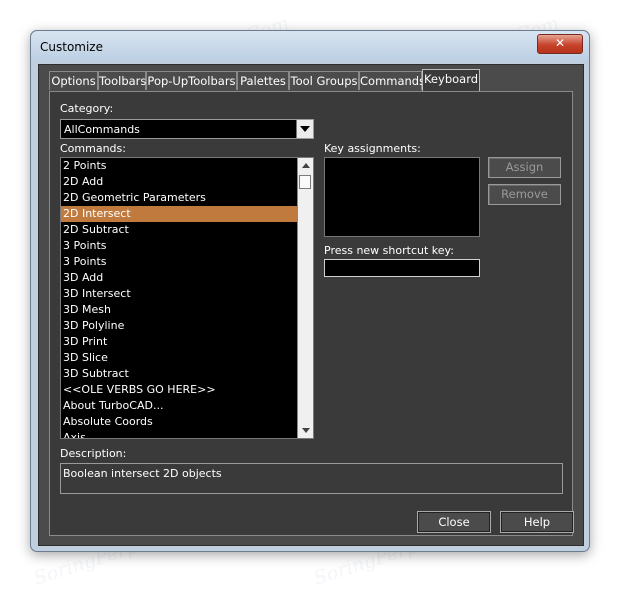 This screenshot has width=620, height=590. I want to click on tab-label: Tool Groups, so click(324, 81).